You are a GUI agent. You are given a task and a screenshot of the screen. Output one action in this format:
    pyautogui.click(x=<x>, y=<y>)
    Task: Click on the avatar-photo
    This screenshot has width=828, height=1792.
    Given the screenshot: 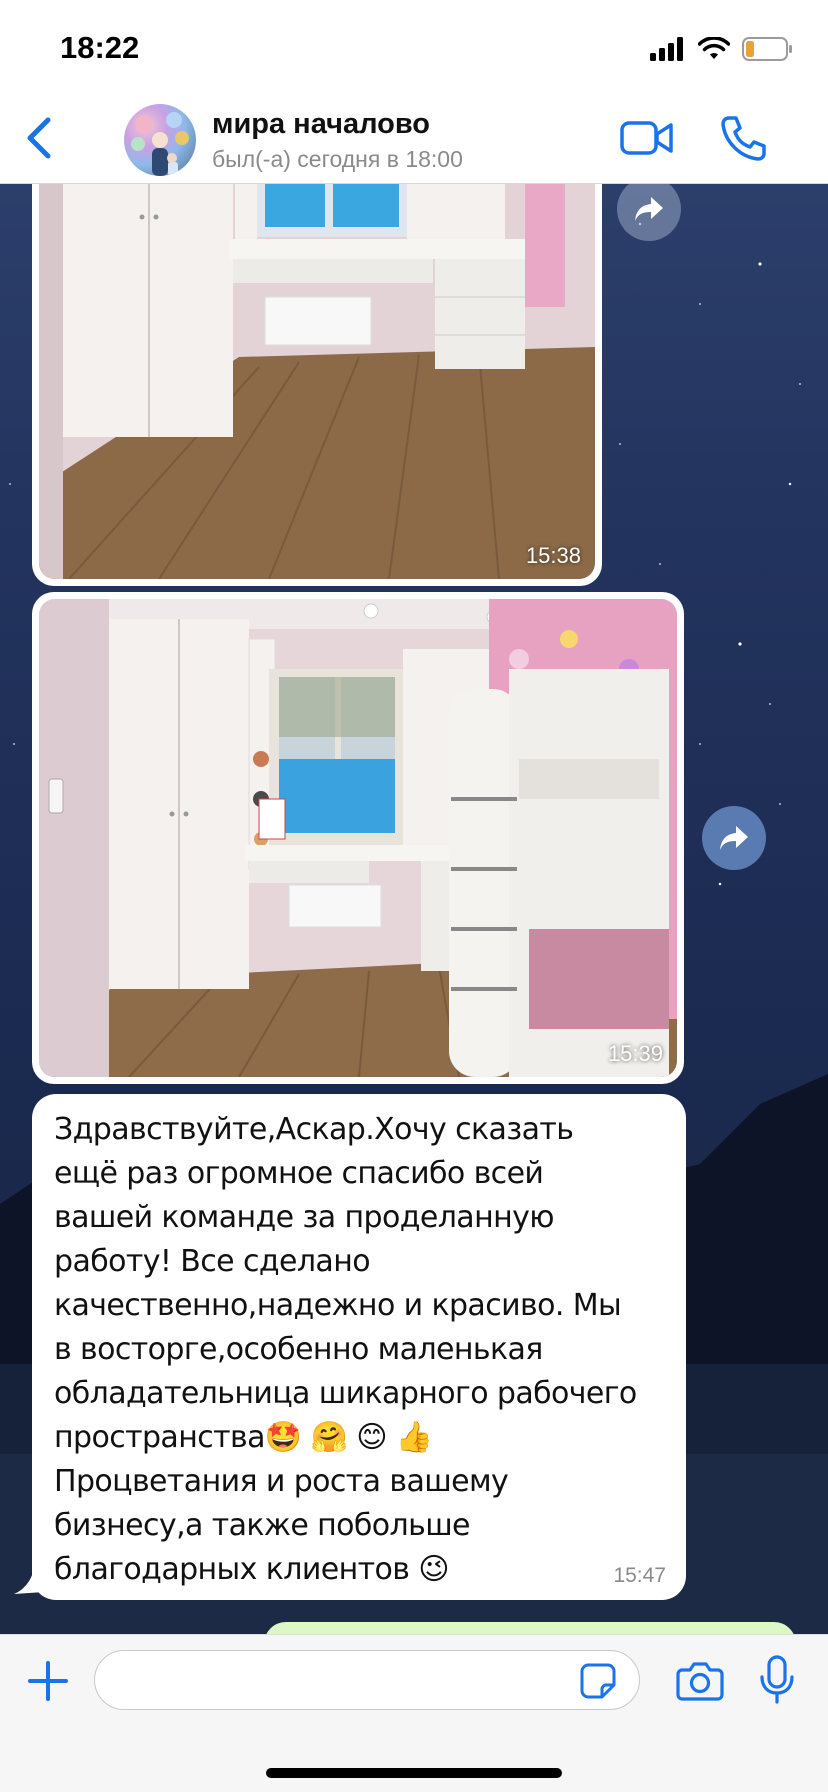 What is the action you would take?
    pyautogui.click(x=160, y=144)
    